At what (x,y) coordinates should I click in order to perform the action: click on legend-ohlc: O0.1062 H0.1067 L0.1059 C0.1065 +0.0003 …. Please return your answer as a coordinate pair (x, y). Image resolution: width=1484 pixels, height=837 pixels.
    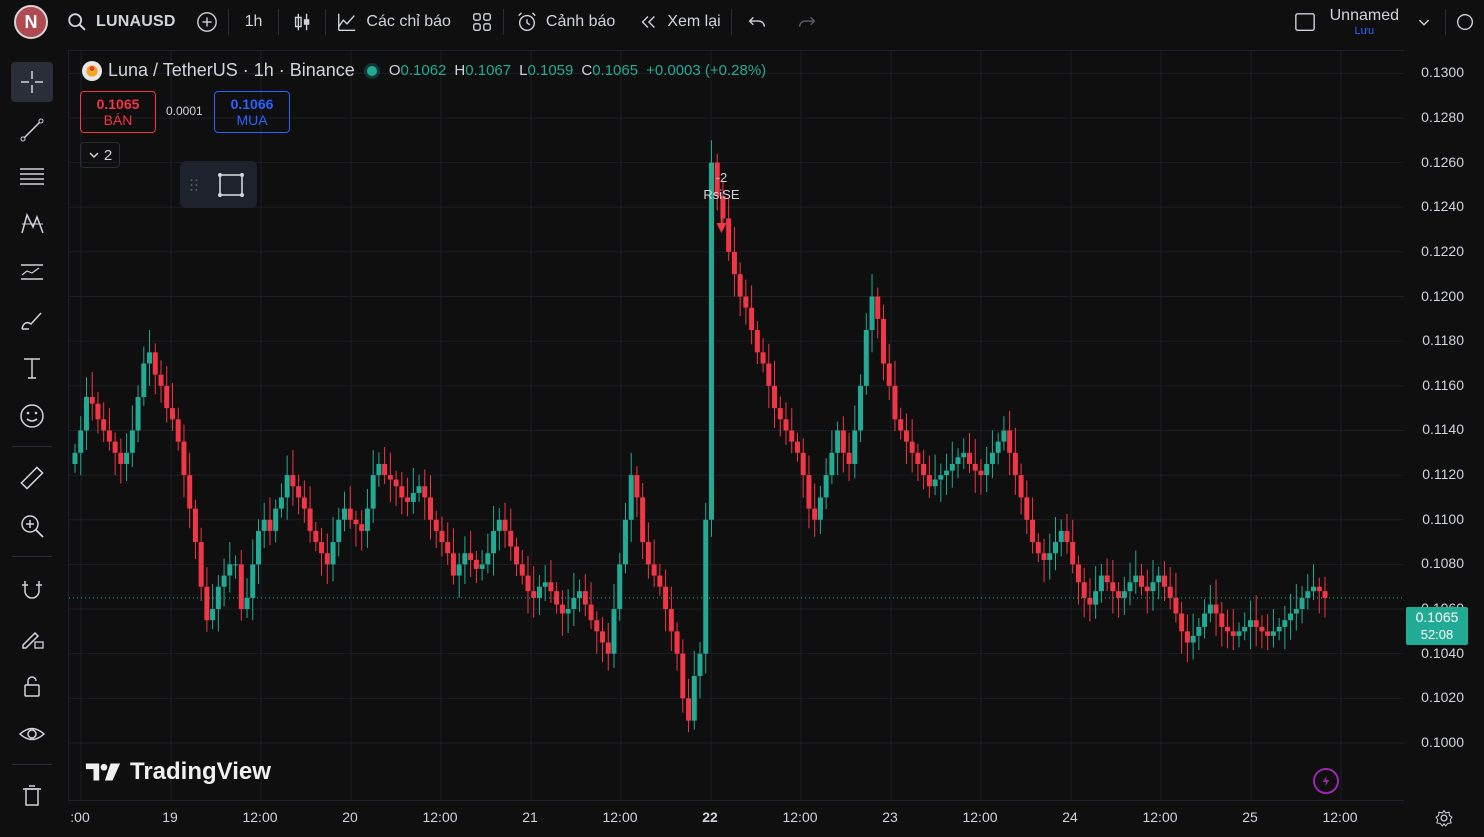
    Looking at the image, I should click on (577, 70).